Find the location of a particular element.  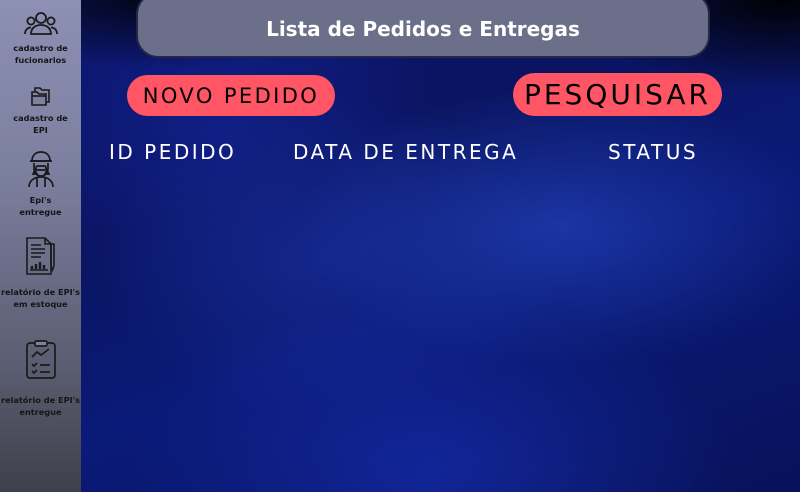

protective-worker-icon is located at coordinates (41, 169).